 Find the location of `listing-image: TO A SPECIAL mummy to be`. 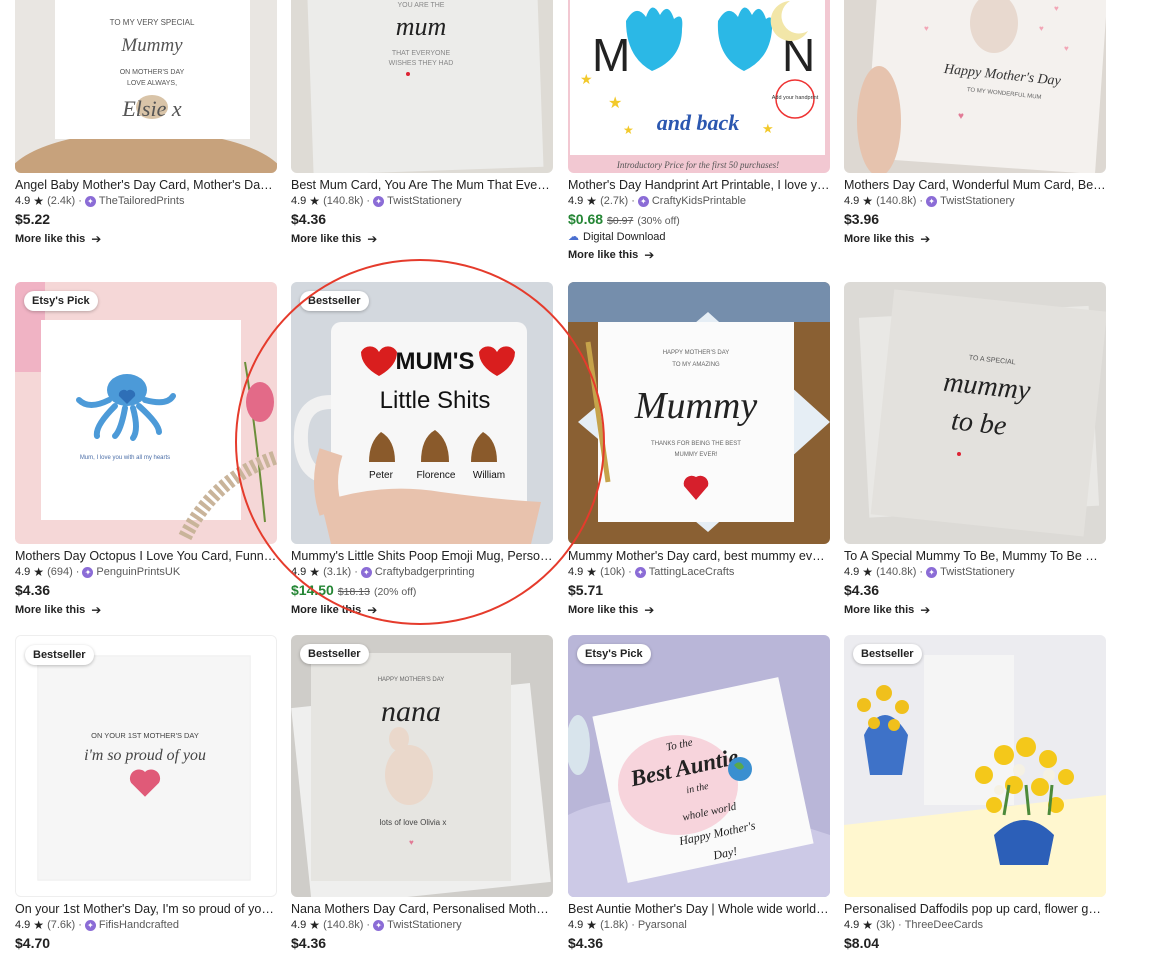

listing-image: TO A SPECIAL mummy to be is located at coordinates (975, 413).